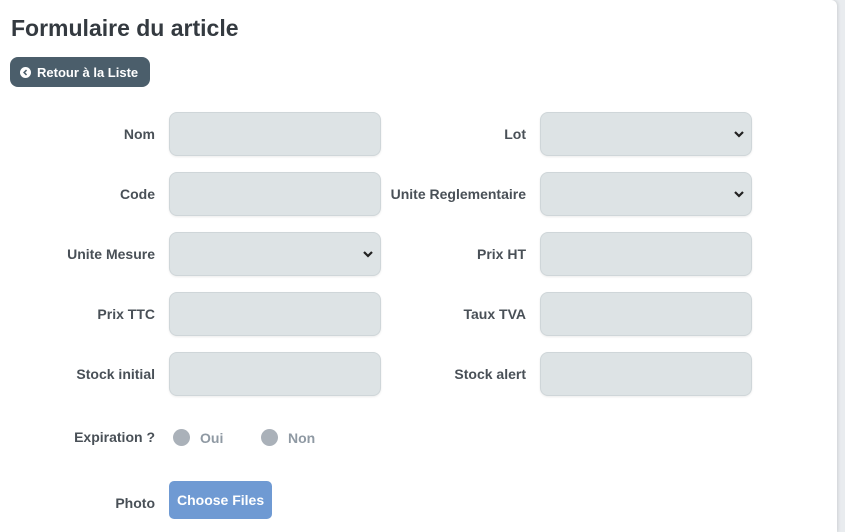 This screenshot has width=845, height=532. I want to click on unite-mesure-select, so click(275, 254).